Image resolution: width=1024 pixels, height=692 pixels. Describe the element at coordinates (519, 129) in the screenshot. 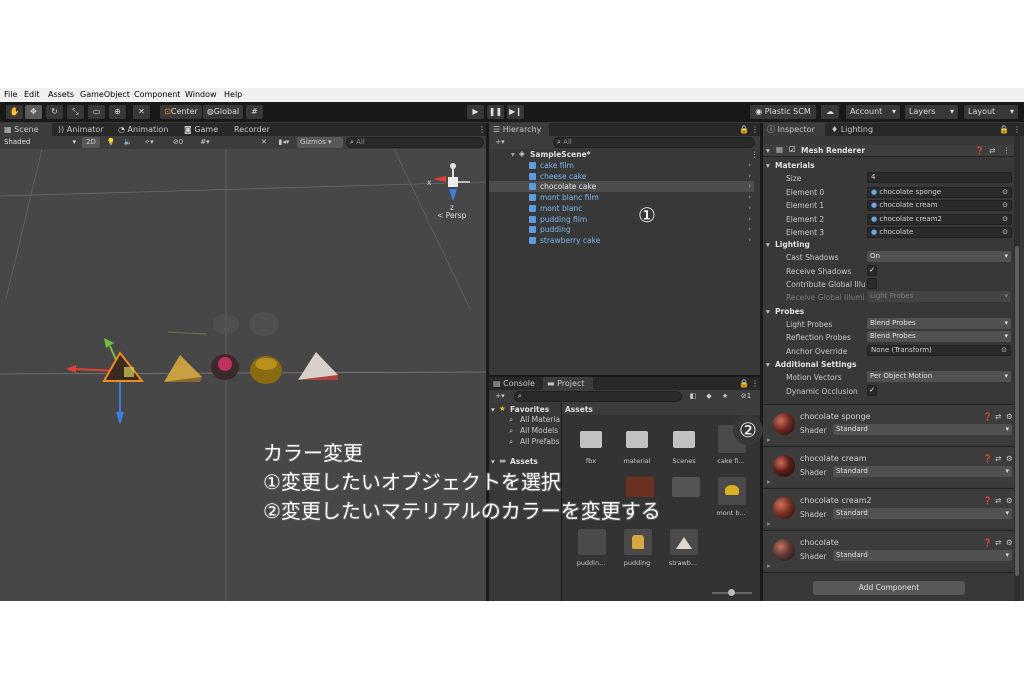

I see `tab-hierarchy: ☰ Hierarchy` at that location.